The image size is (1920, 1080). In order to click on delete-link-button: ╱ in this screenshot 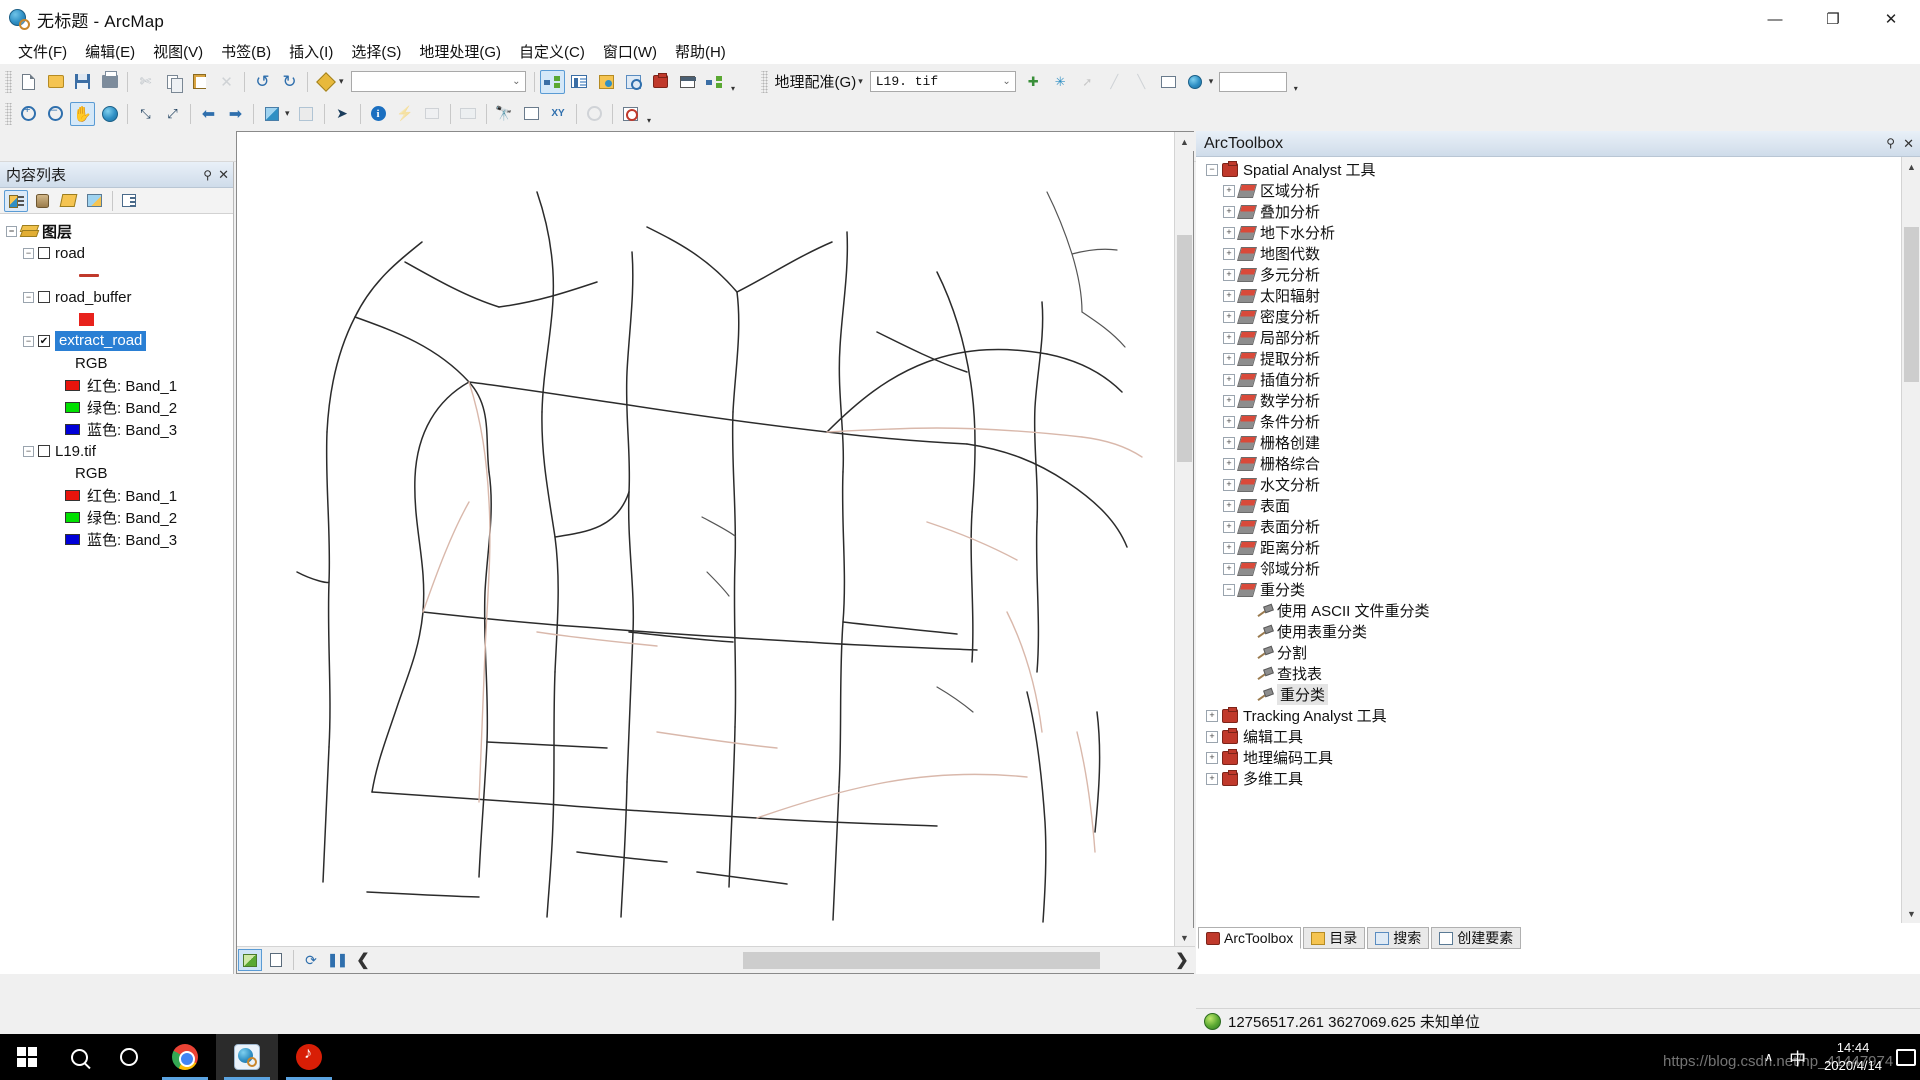, I will do `click(1114, 82)`.